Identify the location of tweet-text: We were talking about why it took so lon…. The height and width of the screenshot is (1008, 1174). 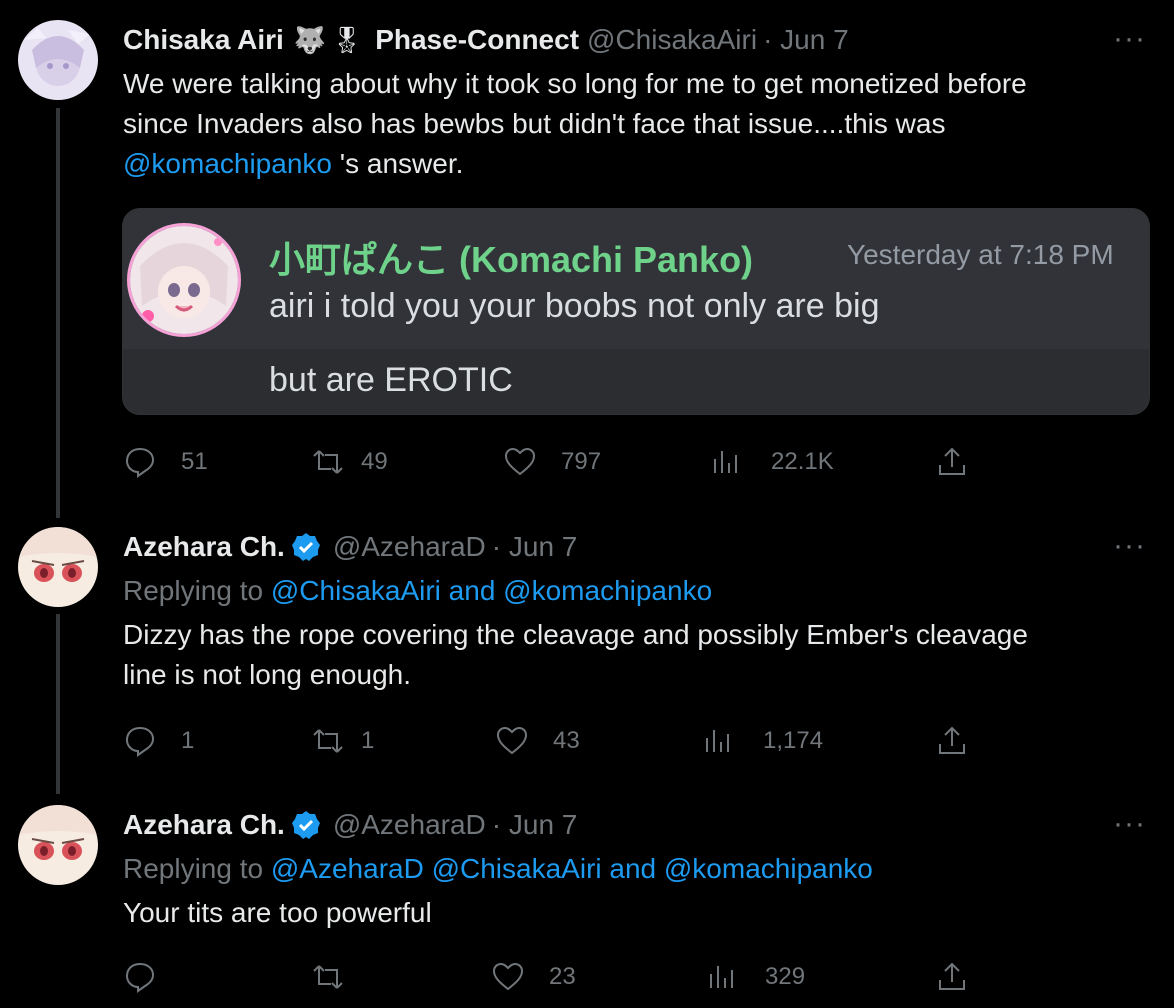
(633, 124).